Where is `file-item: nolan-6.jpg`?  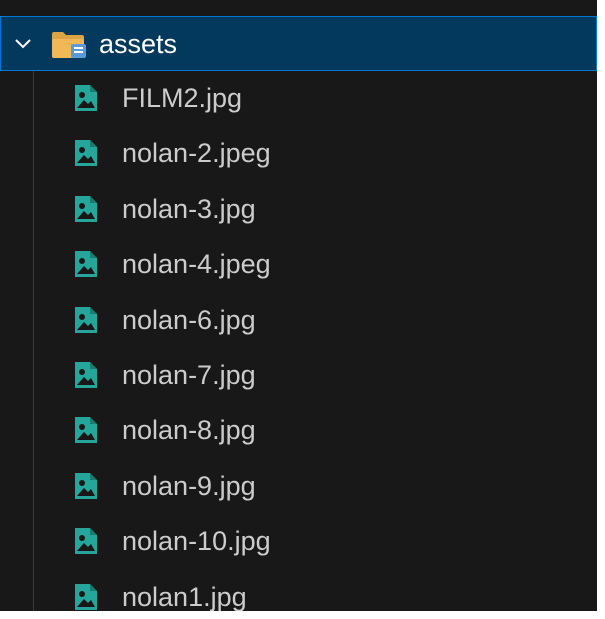
file-item: nolan-6.jpg is located at coordinates (298, 320).